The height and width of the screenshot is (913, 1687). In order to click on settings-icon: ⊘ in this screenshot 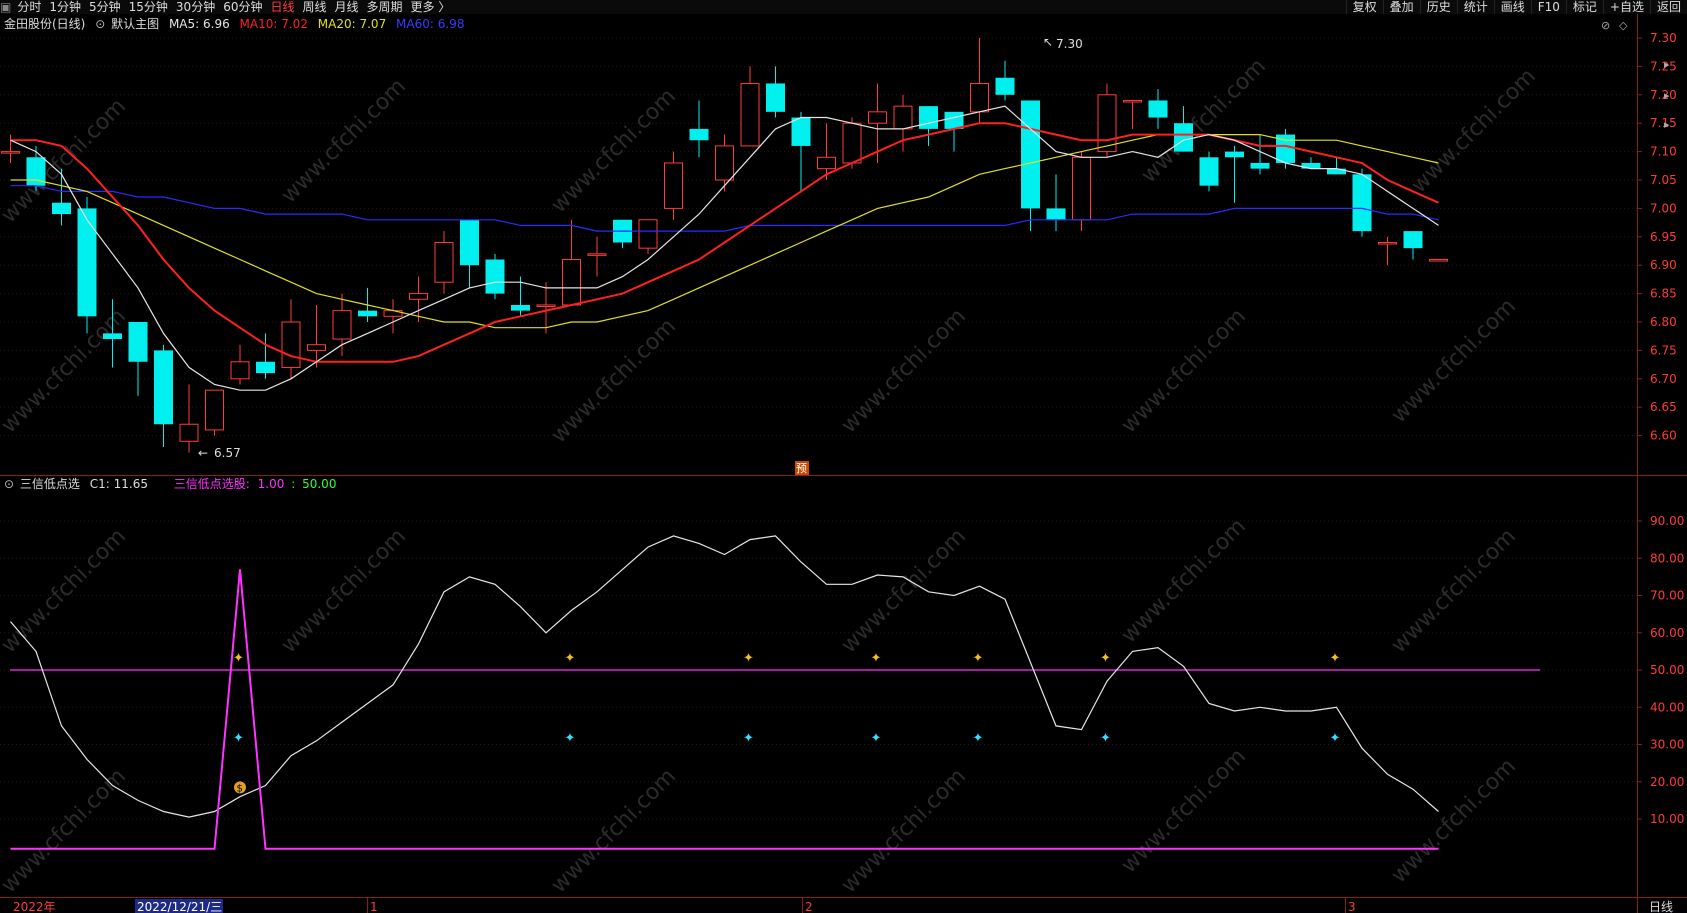, I will do `click(1605, 25)`.